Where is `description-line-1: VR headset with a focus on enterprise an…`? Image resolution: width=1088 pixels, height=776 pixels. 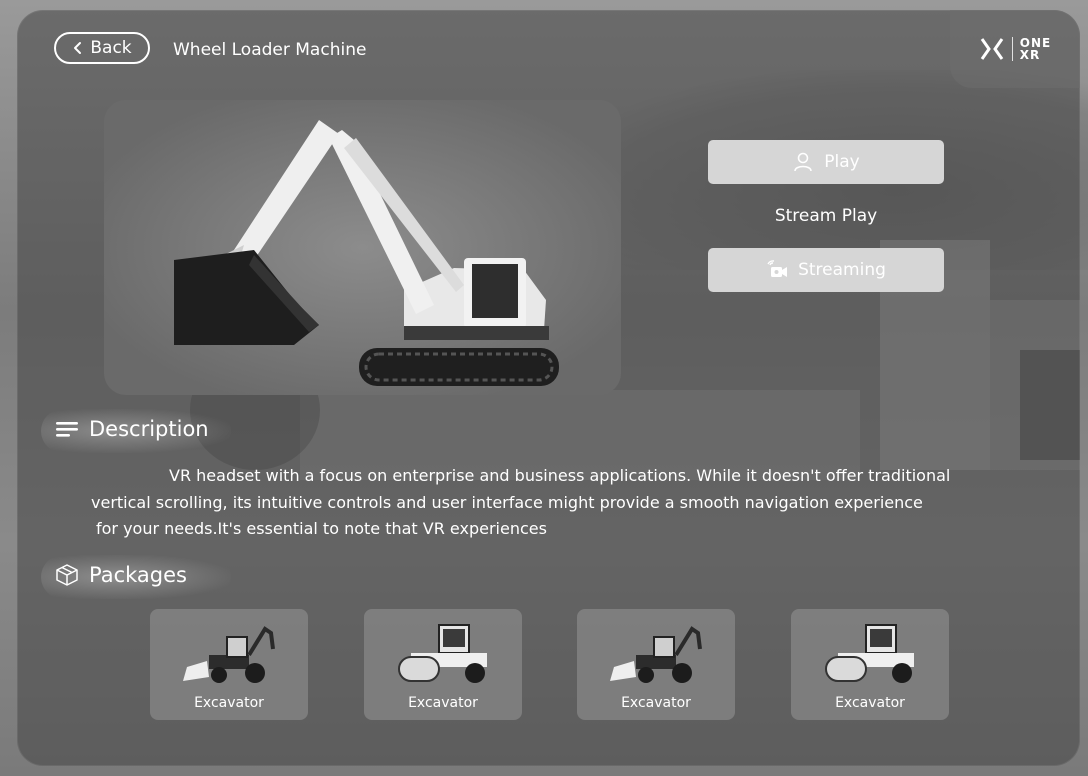 description-line-1: VR headset with a focus on enterprise an… is located at coordinates (560, 475).